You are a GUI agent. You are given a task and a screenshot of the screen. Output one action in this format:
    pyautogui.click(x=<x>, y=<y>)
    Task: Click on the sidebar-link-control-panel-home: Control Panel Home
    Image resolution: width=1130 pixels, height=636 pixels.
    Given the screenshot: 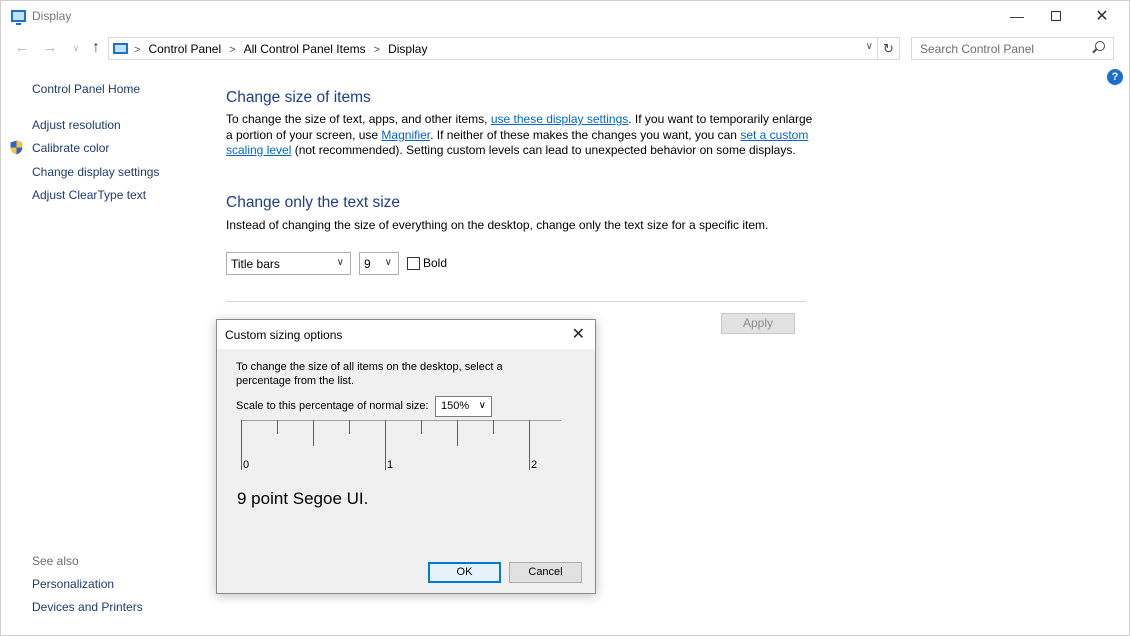 What is the action you would take?
    pyautogui.click(x=86, y=89)
    